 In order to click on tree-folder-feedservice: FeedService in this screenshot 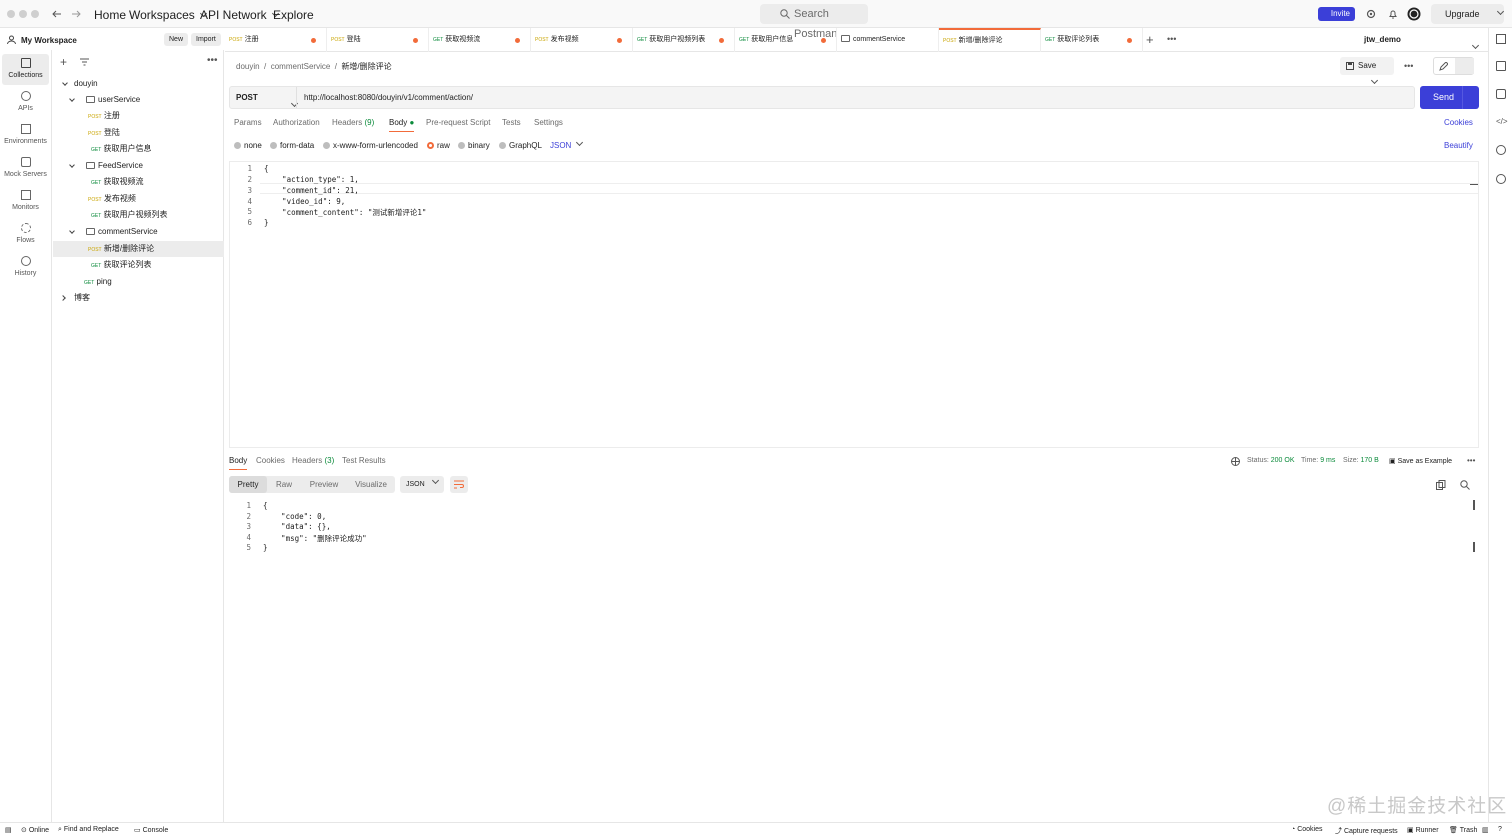, I will do `click(138, 166)`.